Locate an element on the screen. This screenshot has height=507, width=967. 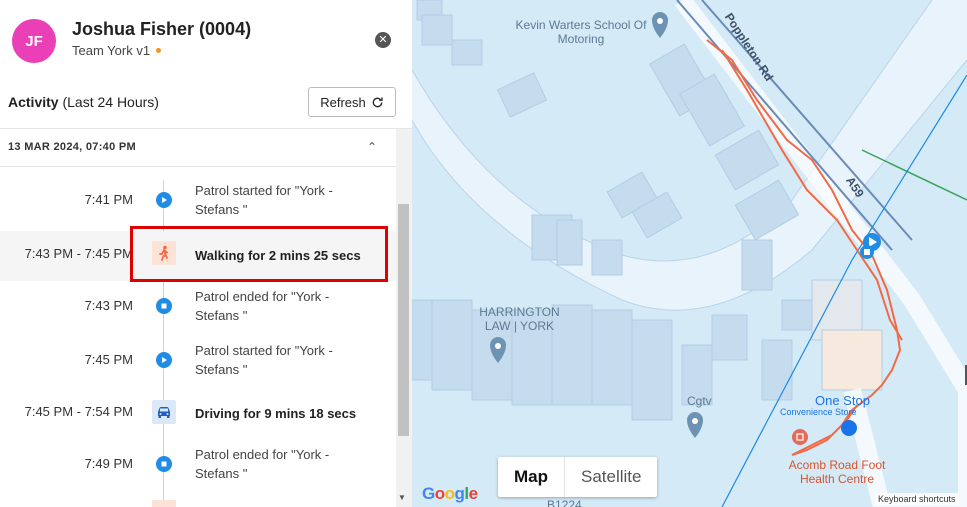
team-name: Team York v1 is located at coordinates (111, 50).